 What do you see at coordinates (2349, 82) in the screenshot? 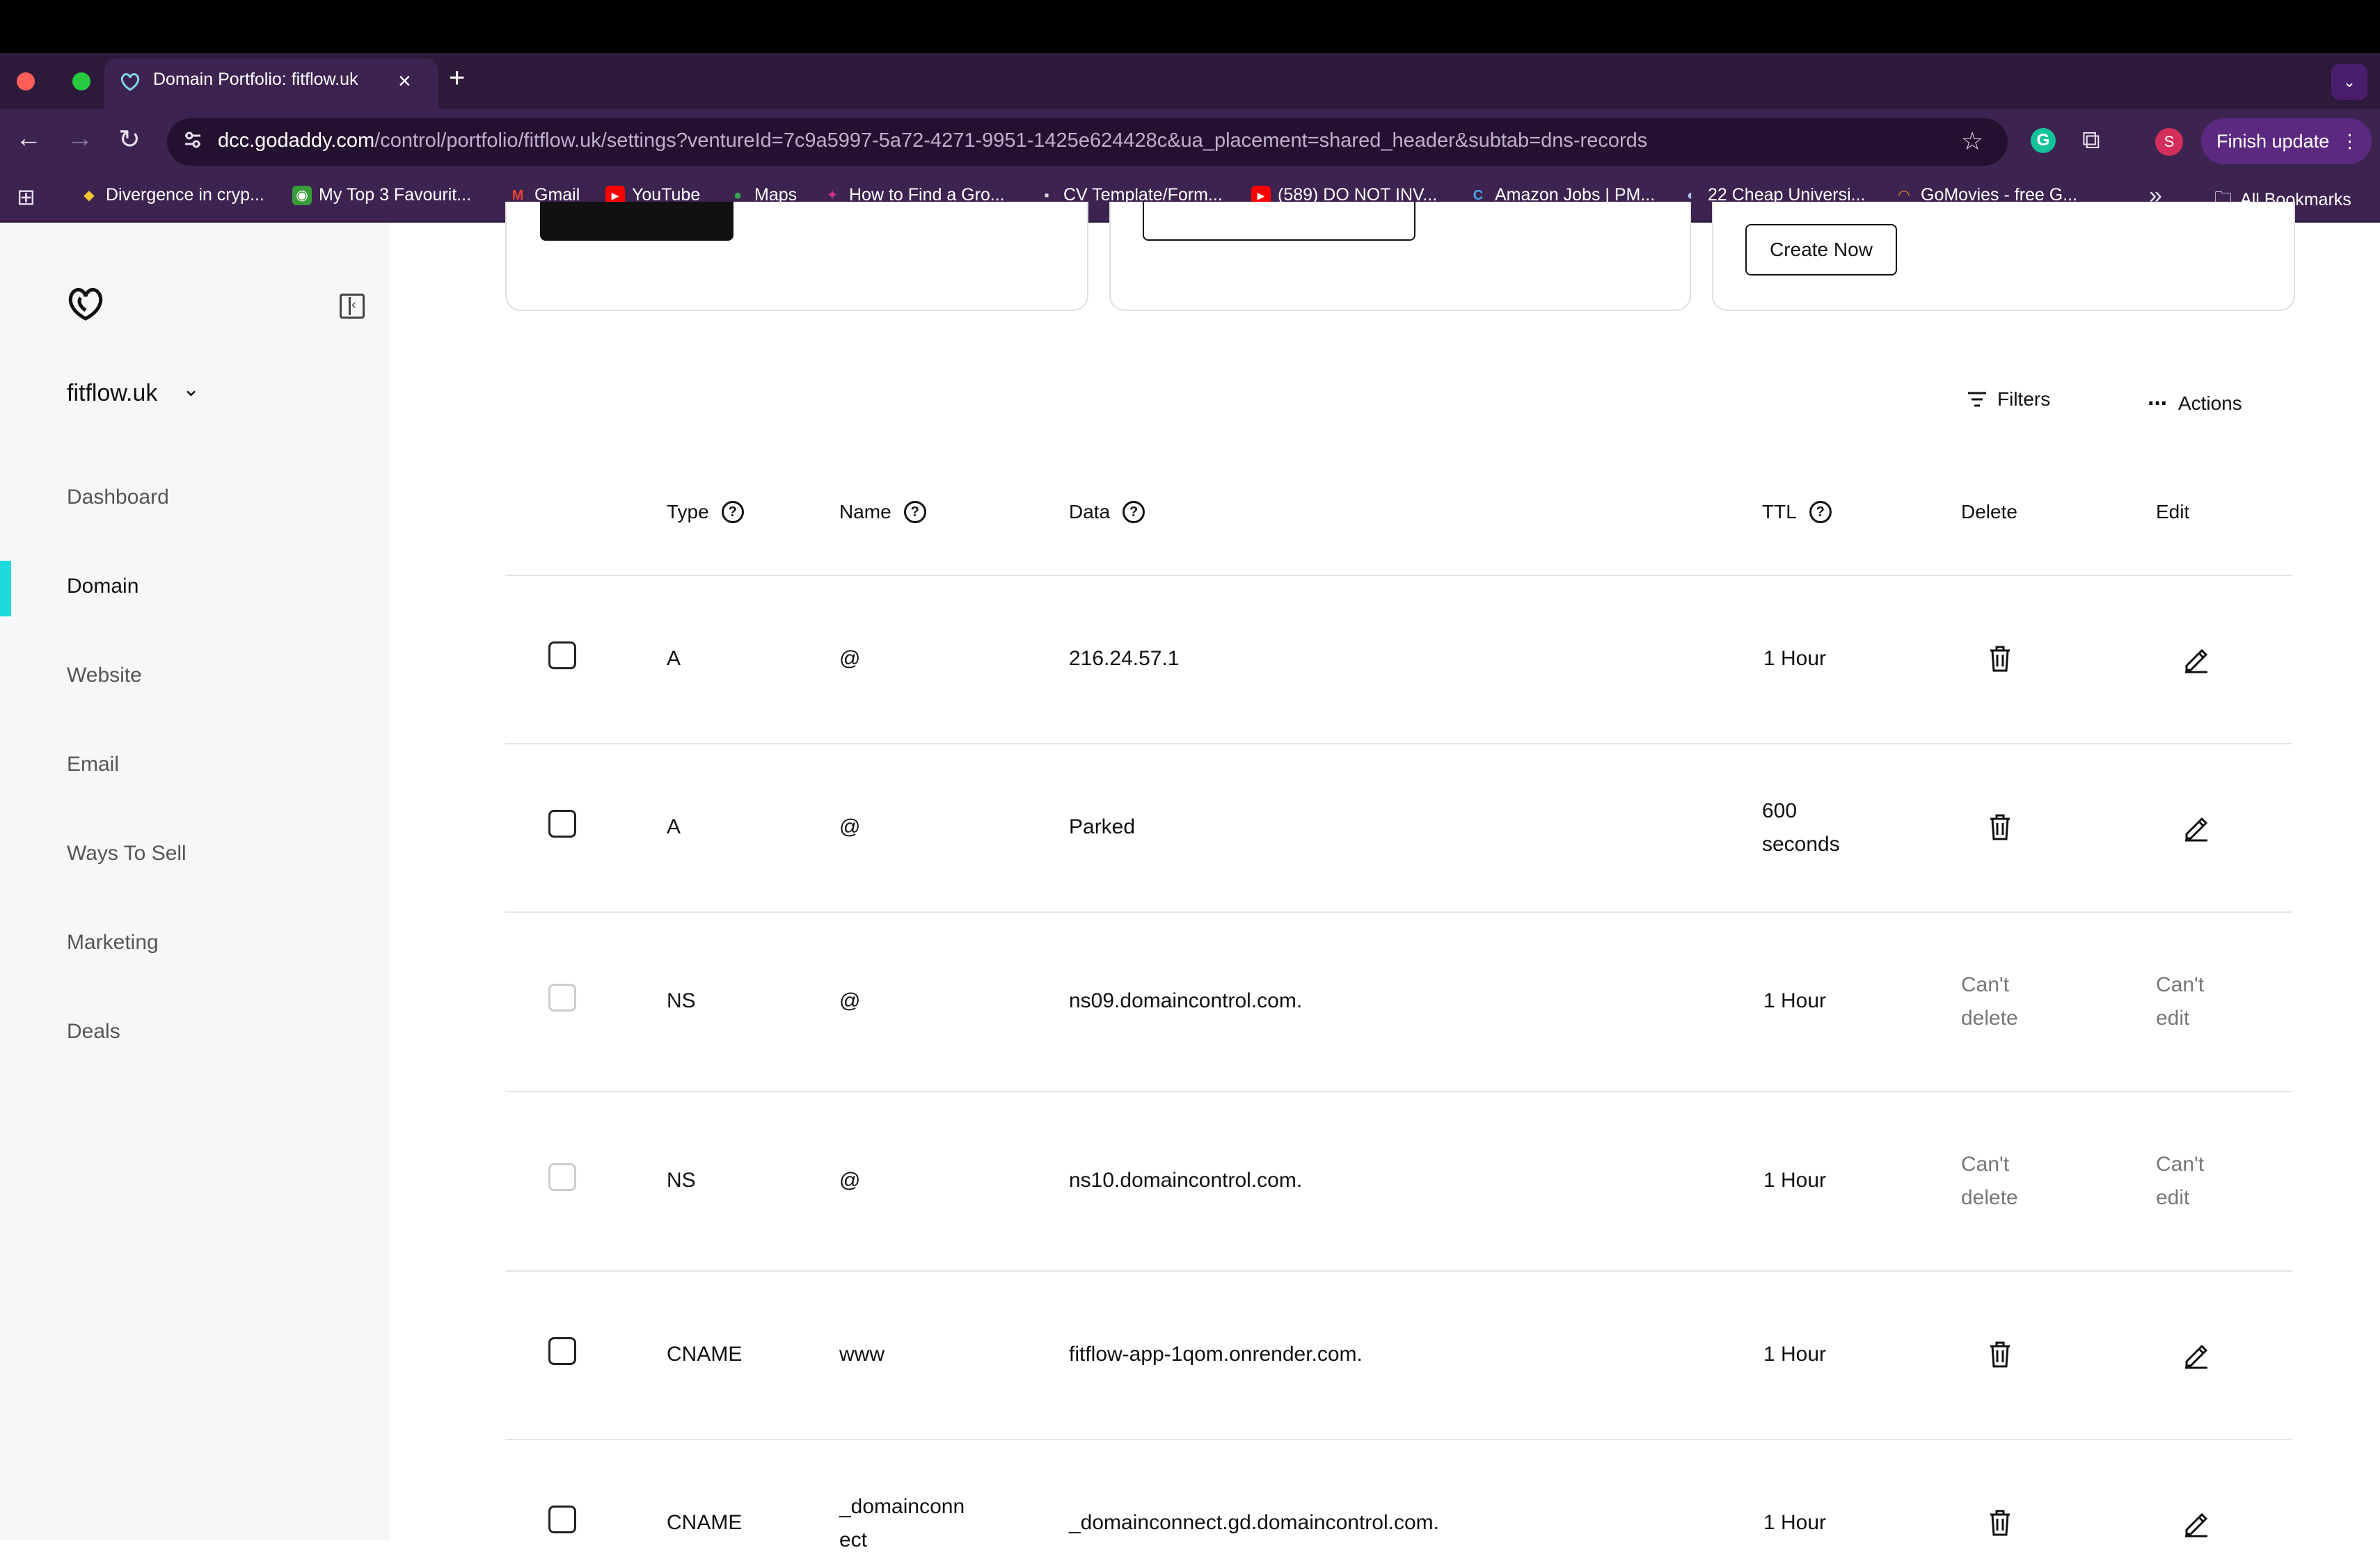
I see `tab-search-chevron-icon: ⌄` at bounding box center [2349, 82].